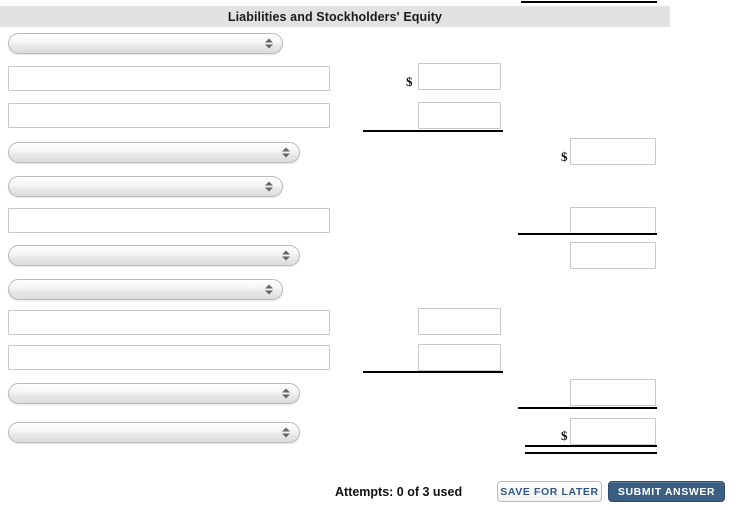 The height and width of the screenshot is (510, 743). I want to click on dollar-sign-middle-row-2: $, so click(409, 81).